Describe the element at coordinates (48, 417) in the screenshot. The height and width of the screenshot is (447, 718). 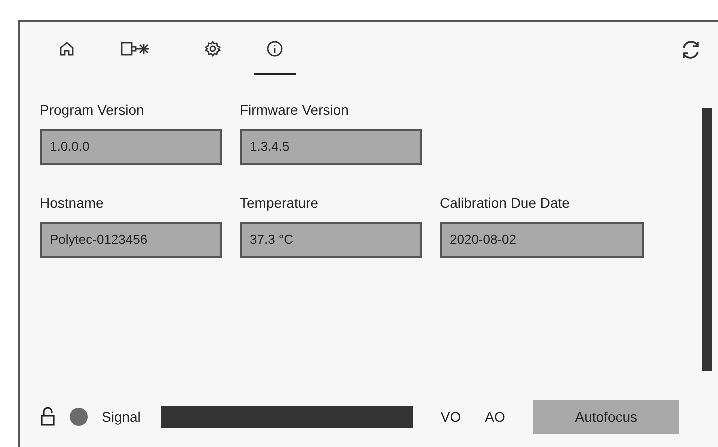
I see `unlocked-icon` at that location.